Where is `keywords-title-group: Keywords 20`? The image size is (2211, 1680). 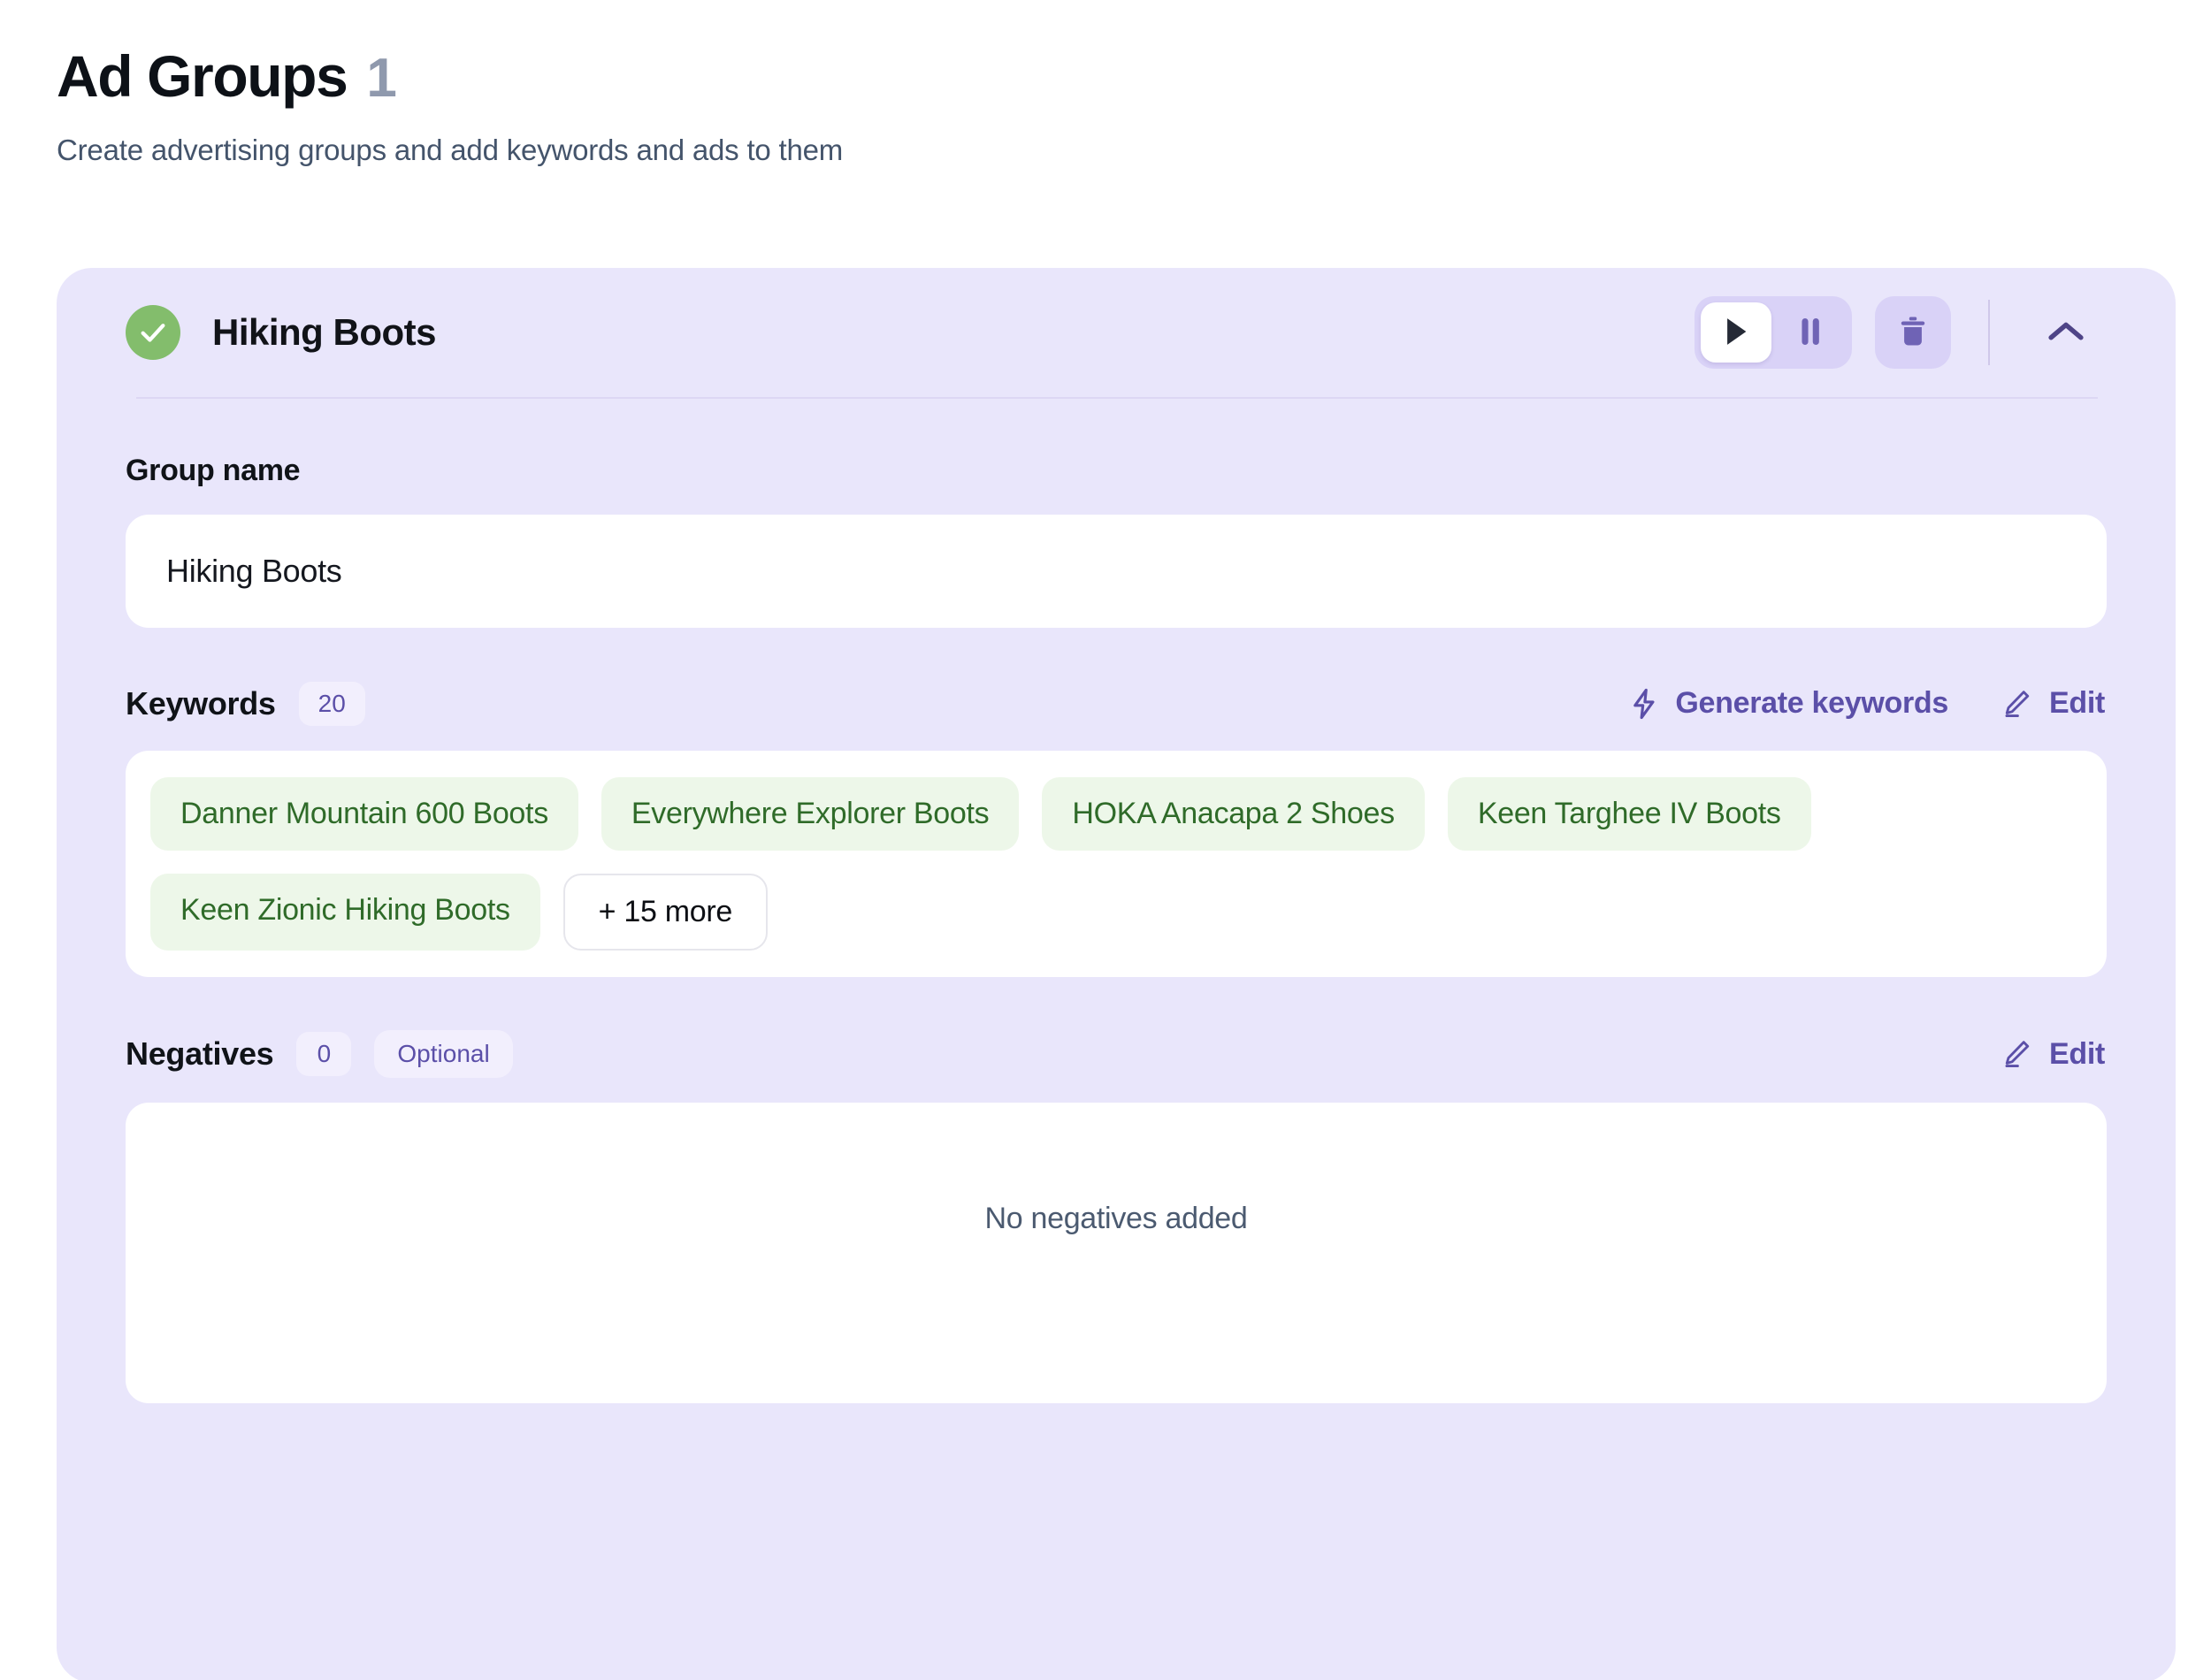 keywords-title-group: Keywords 20 is located at coordinates (245, 703).